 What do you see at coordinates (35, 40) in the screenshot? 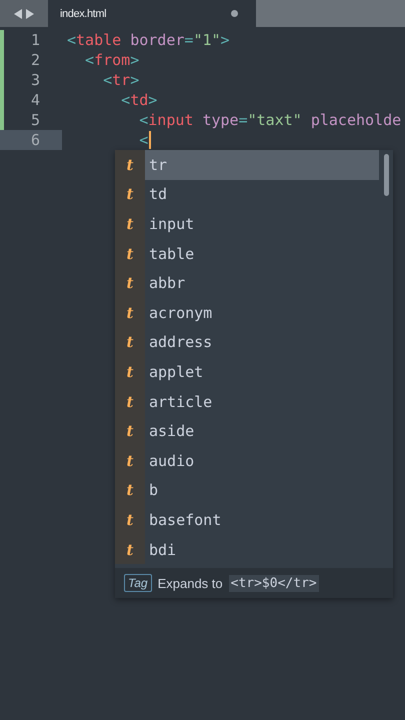
I see `line-number: 1` at bounding box center [35, 40].